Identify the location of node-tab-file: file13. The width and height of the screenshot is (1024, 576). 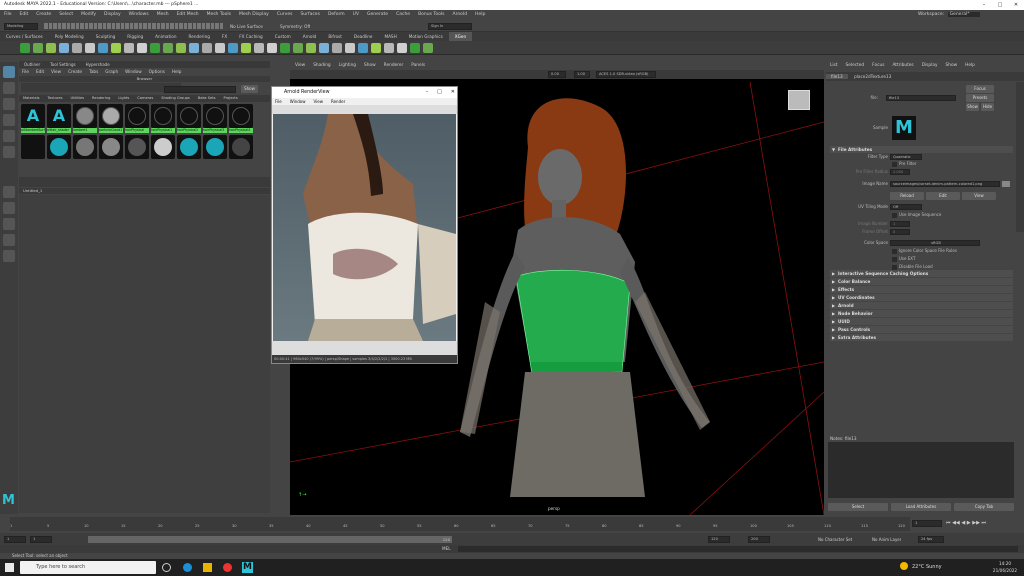
(837, 76).